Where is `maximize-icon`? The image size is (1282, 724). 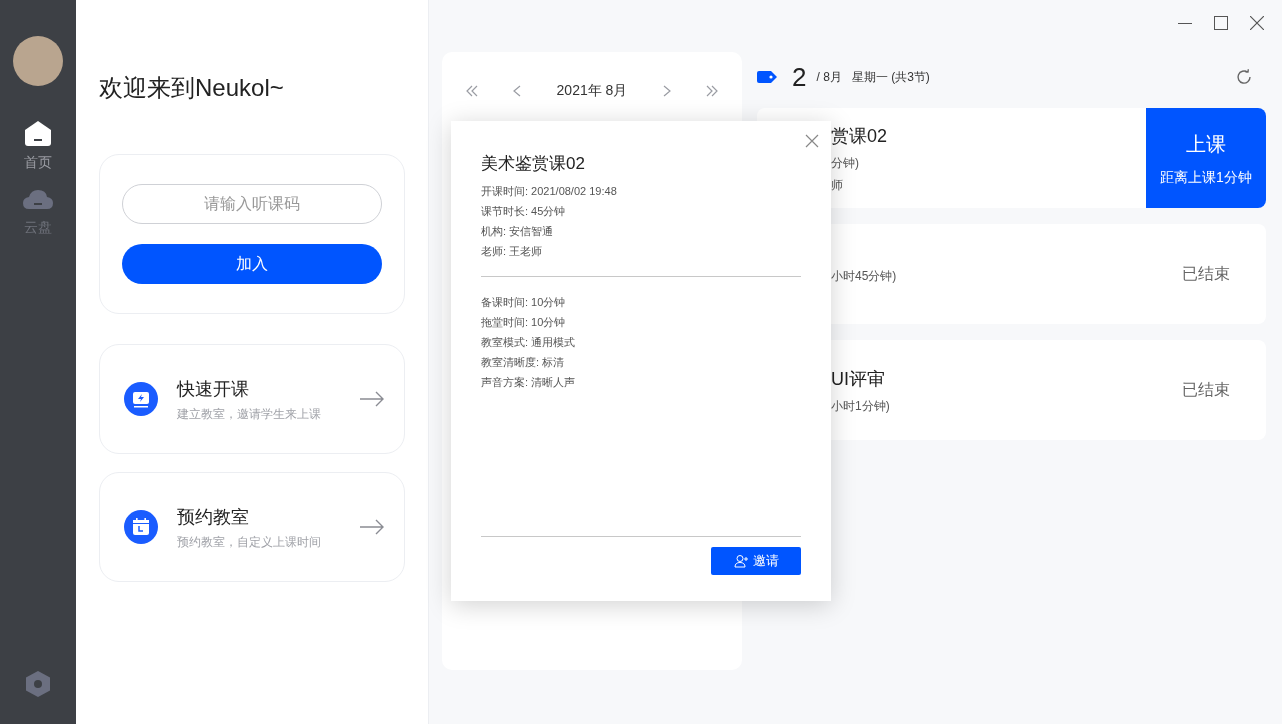
maximize-icon is located at coordinates (1221, 23).